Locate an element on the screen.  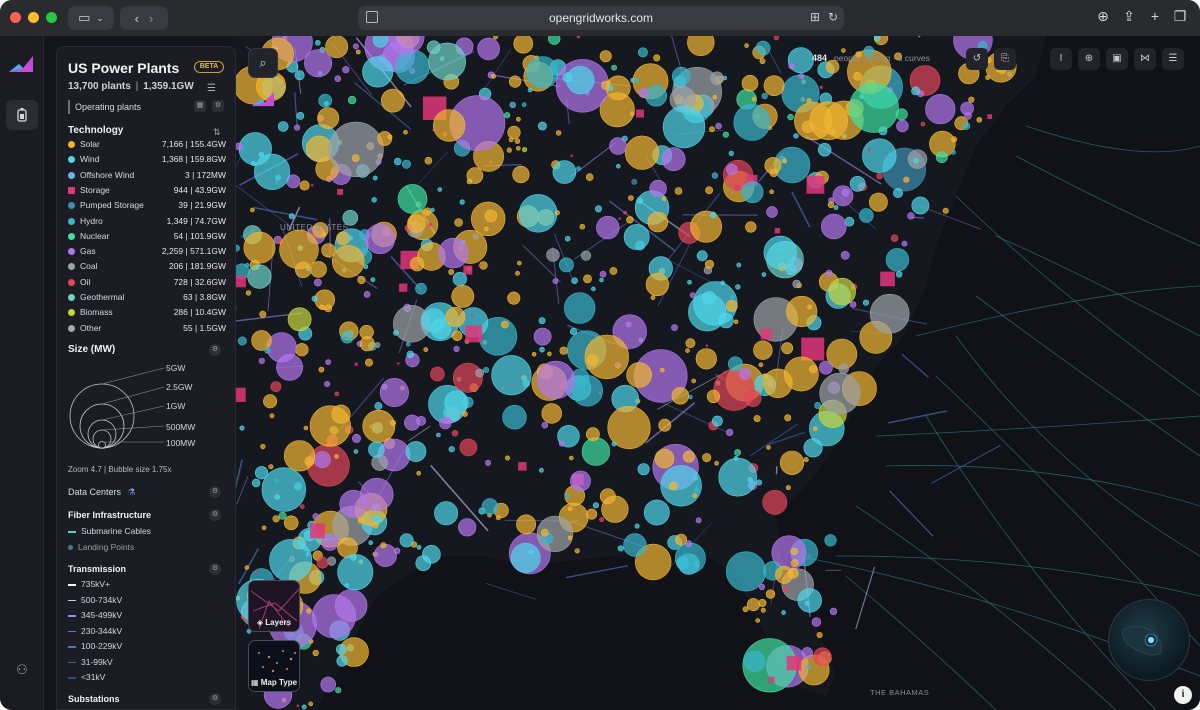
data-centers-toggle: Data Centers ⚗ is located at coordinates (102, 492).